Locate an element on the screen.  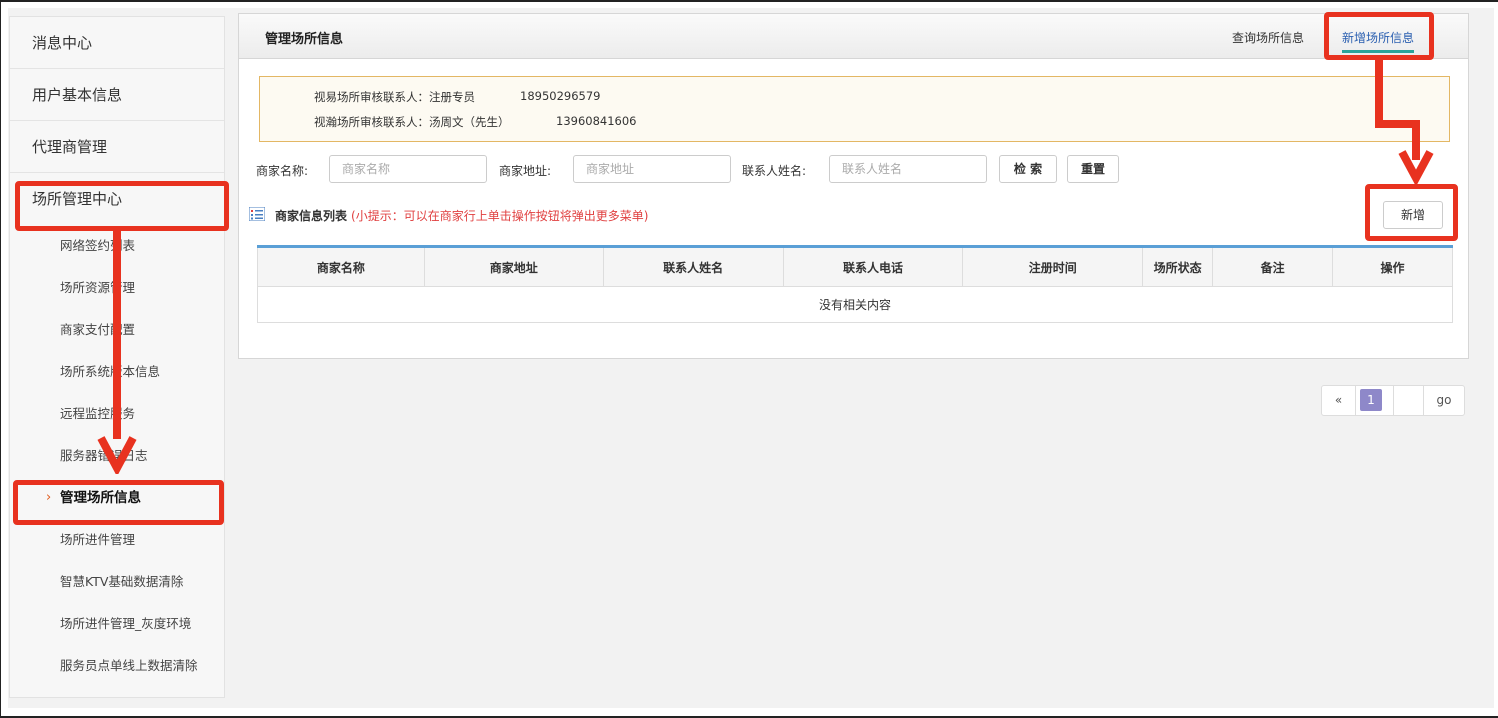
merchant-address-label: 商家地址: is located at coordinates (525, 171).